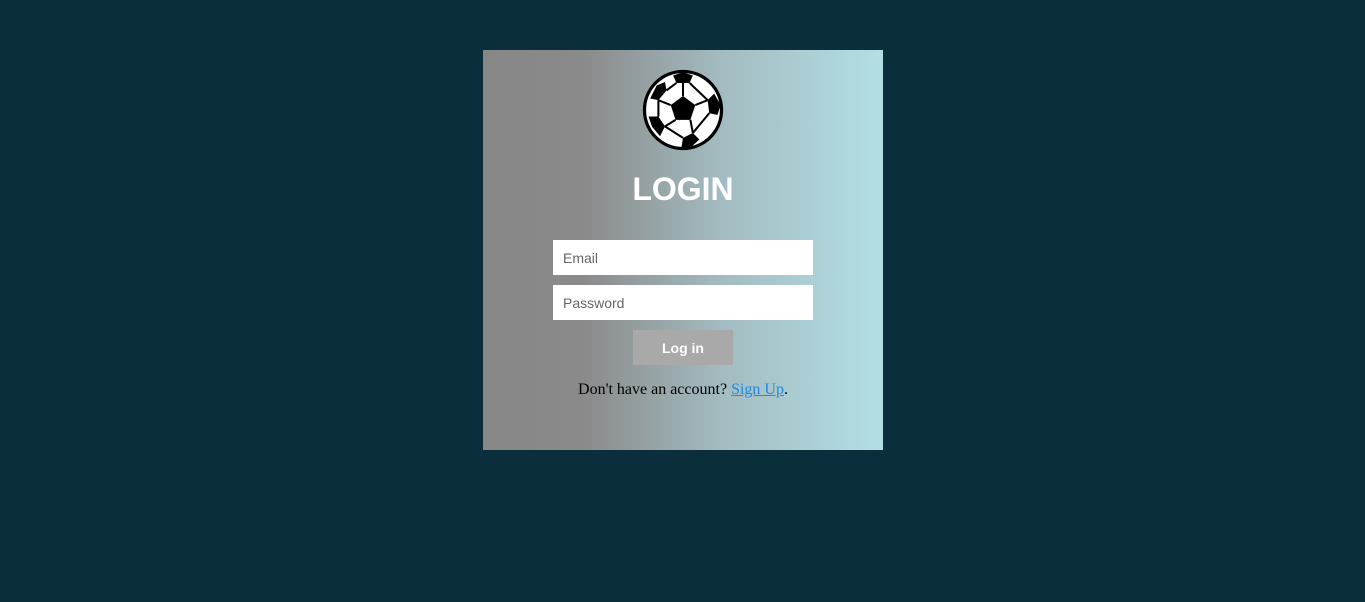 The image size is (1365, 602). Describe the element at coordinates (683, 110) in the screenshot. I see `soccer-ball-icon` at that location.